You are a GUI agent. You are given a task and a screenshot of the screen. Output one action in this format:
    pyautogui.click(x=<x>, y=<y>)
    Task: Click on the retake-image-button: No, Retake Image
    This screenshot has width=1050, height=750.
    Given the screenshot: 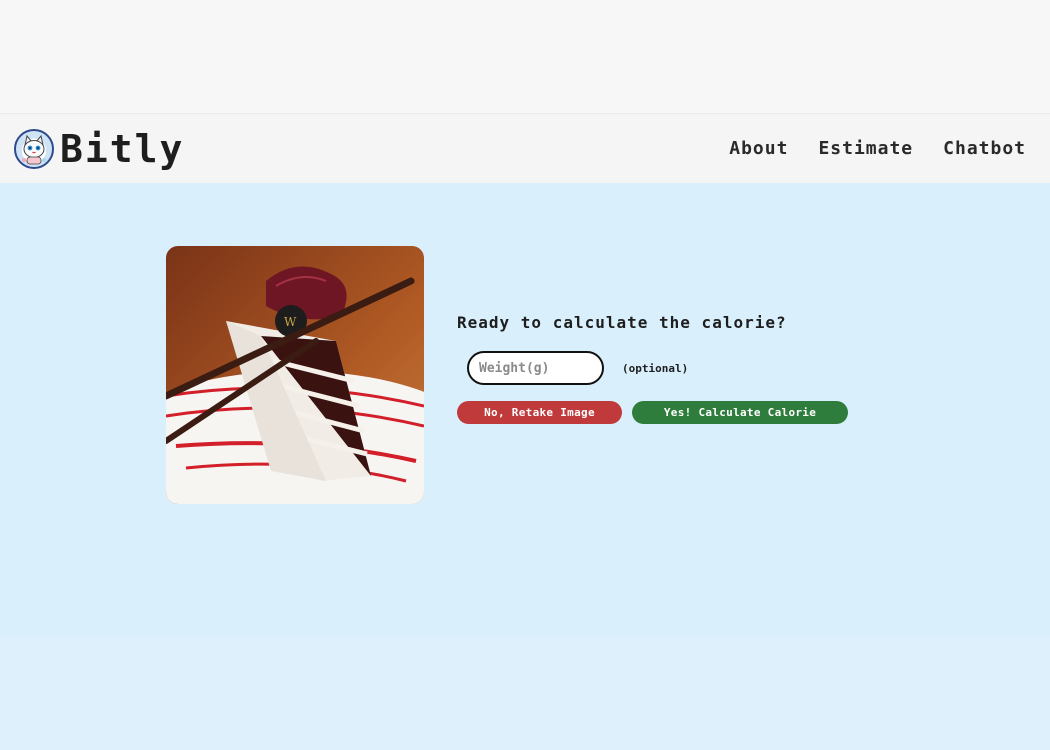 What is the action you would take?
    pyautogui.click(x=539, y=412)
    